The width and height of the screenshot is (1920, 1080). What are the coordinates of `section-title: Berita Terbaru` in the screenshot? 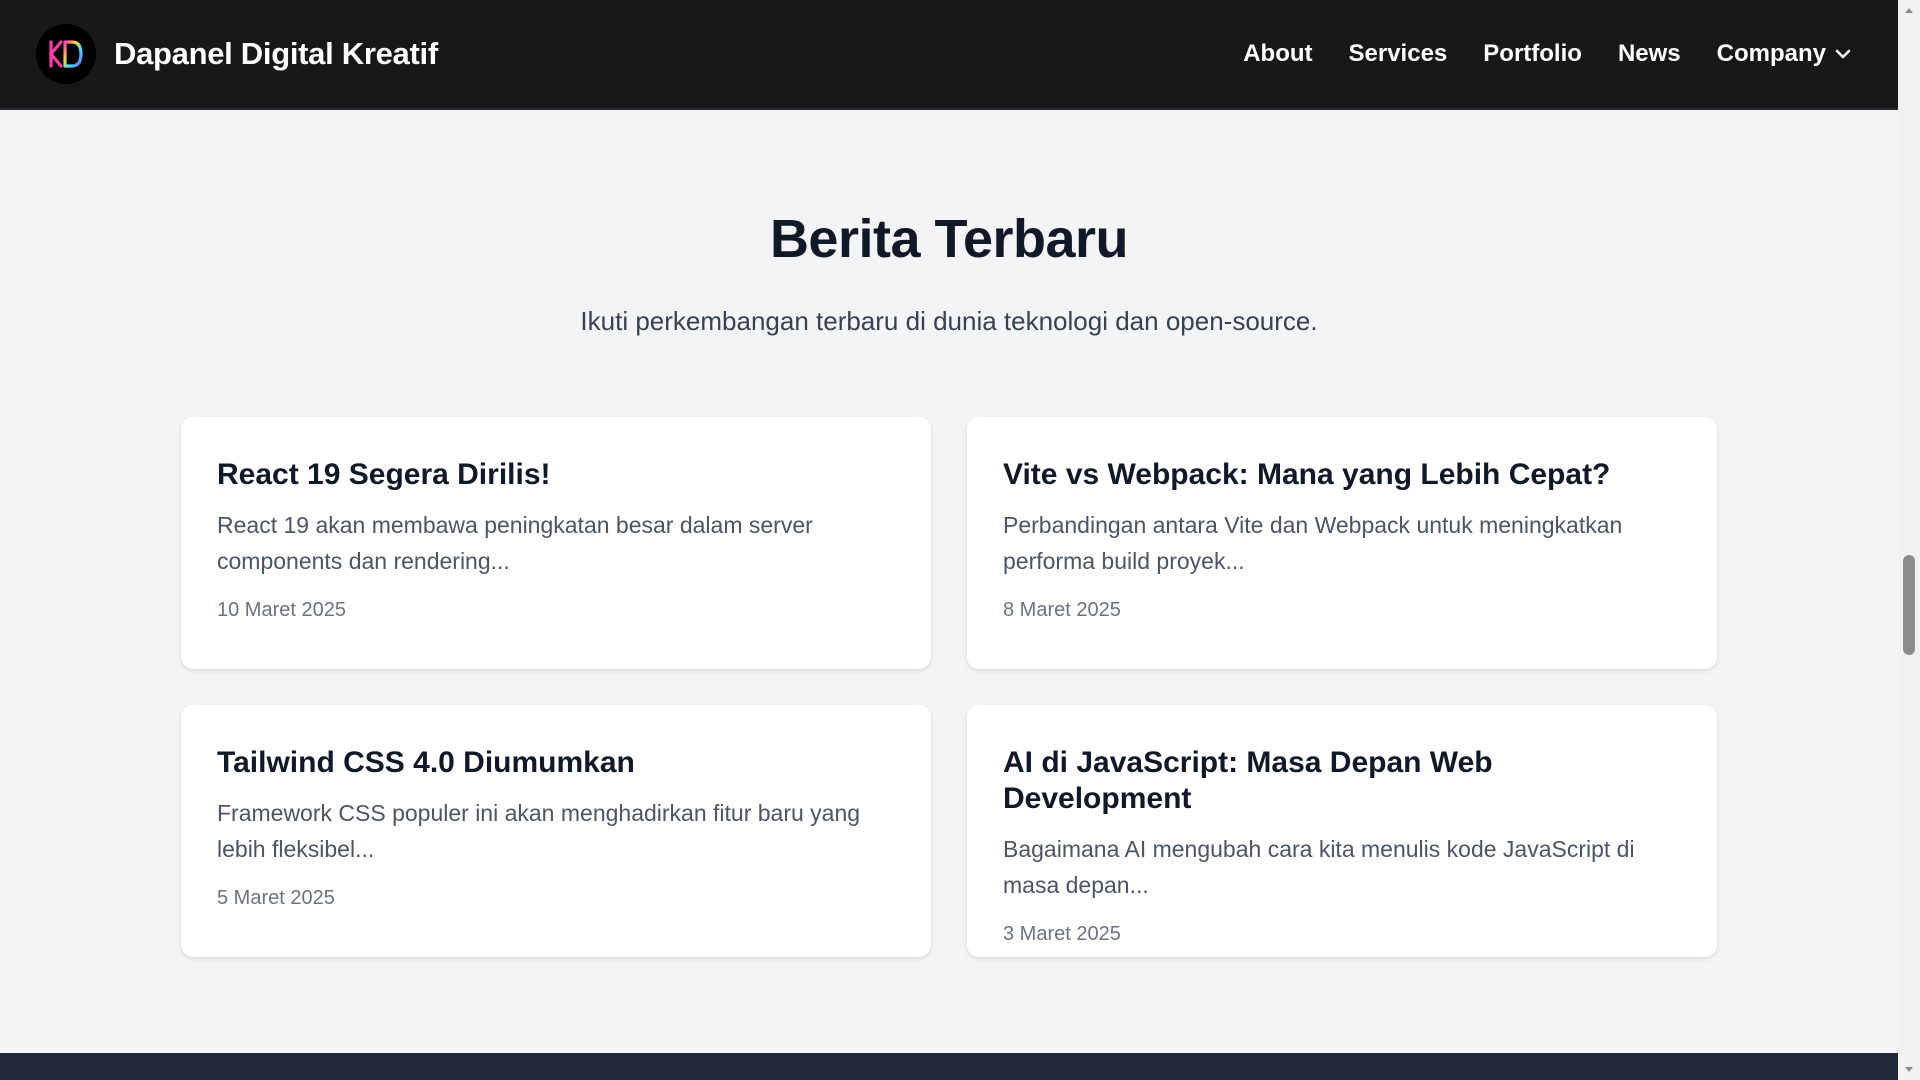 It's located at (949, 239).